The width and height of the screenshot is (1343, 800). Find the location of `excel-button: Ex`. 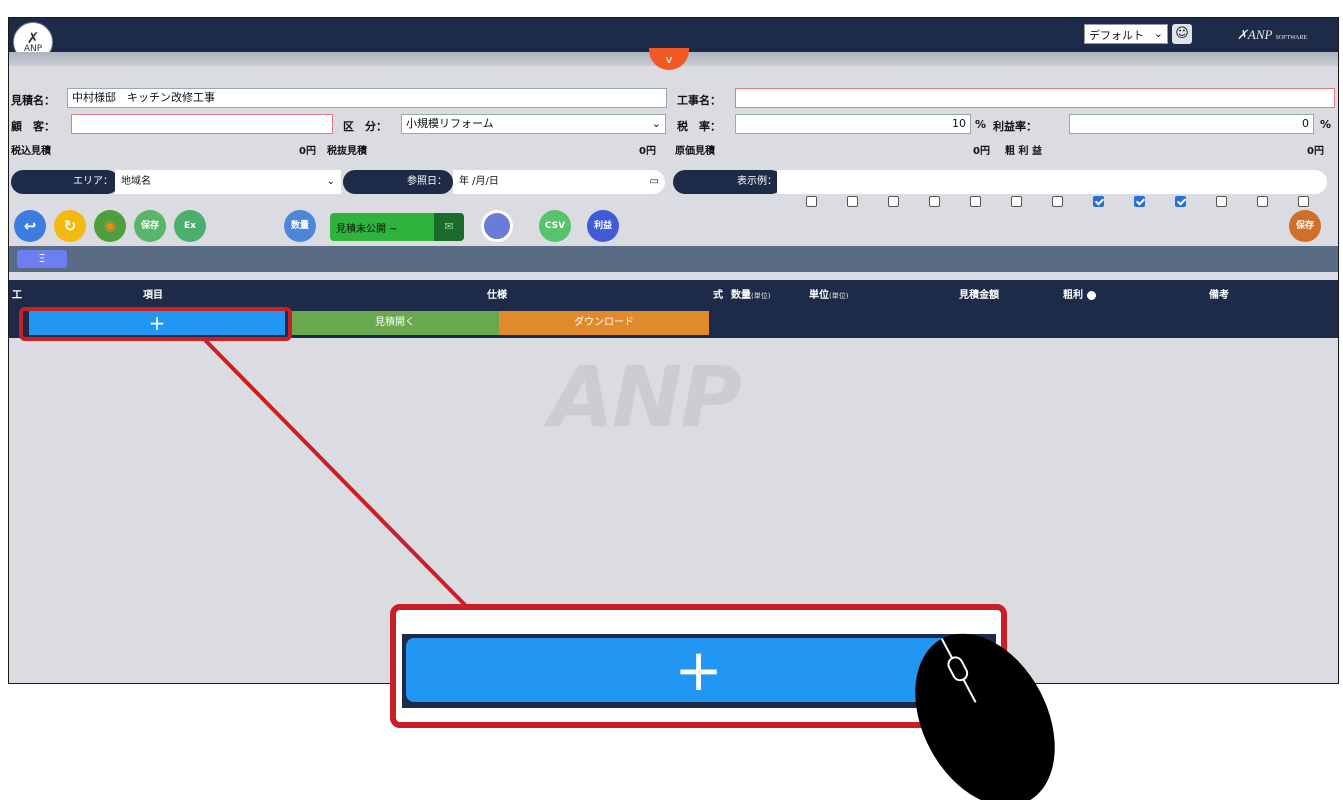

excel-button: Ex is located at coordinates (190, 226).